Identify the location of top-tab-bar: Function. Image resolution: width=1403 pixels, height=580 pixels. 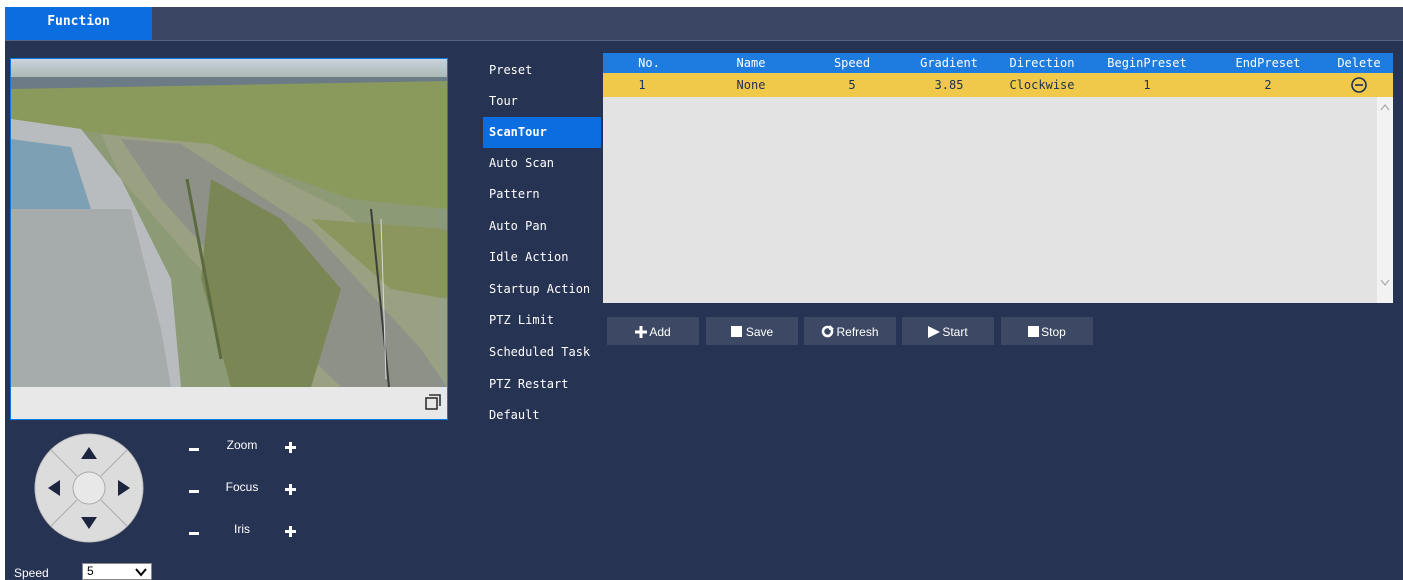
(704, 24).